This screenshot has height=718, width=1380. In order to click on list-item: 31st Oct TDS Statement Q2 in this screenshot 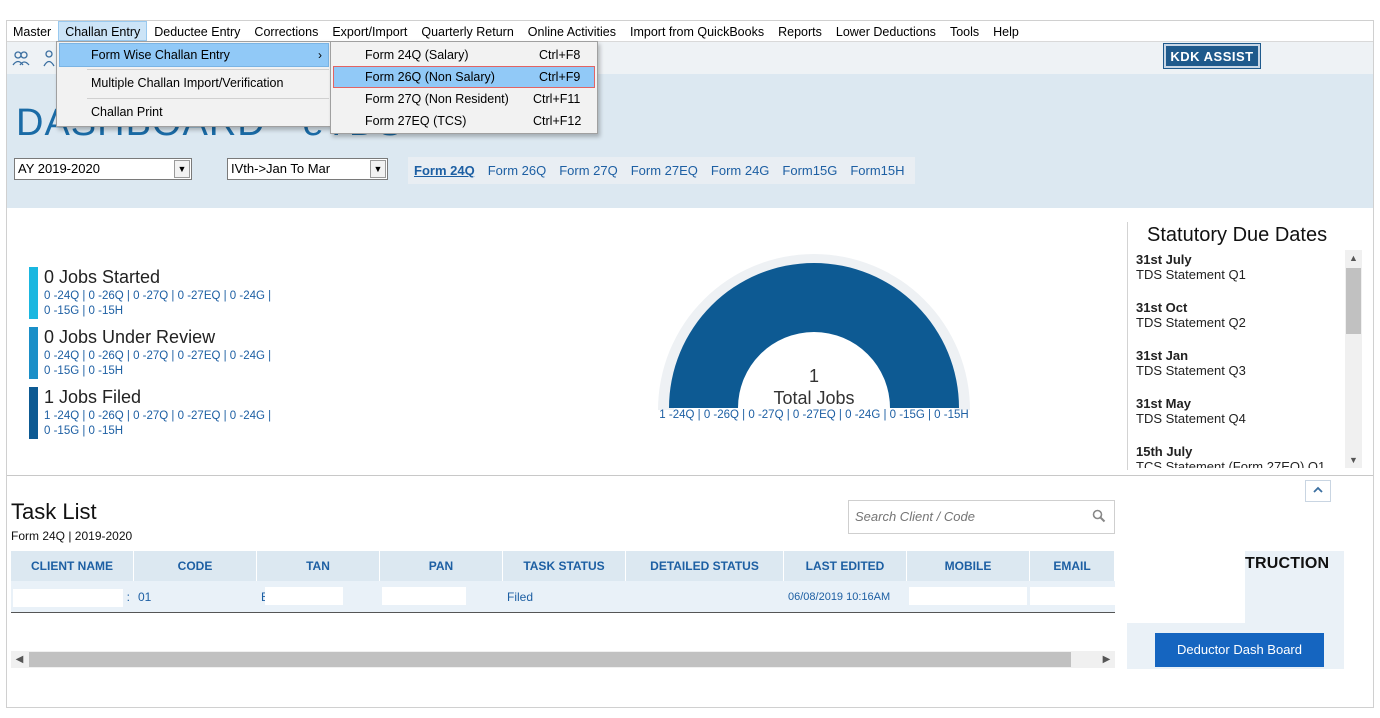, I will do `click(1240, 315)`.